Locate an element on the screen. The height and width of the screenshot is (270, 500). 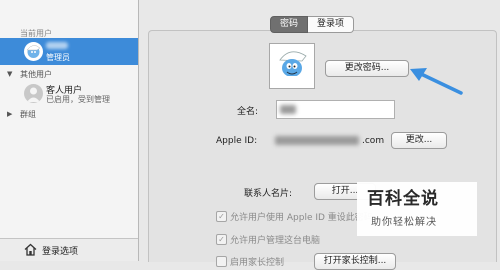
login-options-item: 登录选项 is located at coordinates (69, 249).